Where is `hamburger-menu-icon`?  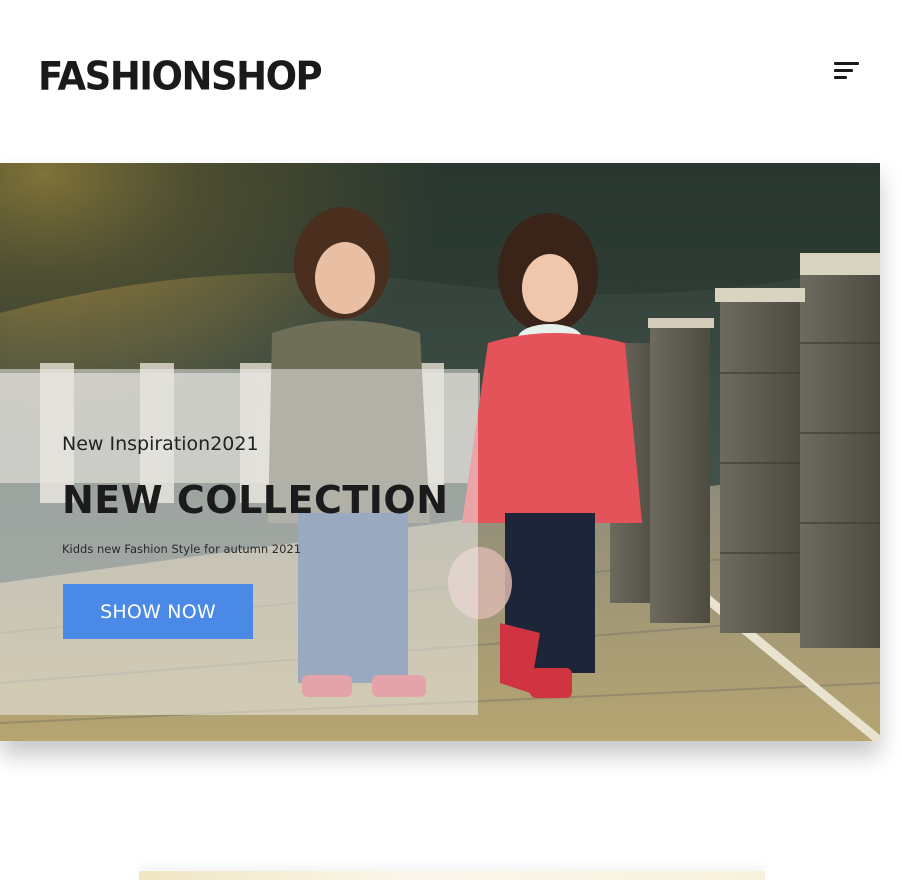 hamburger-menu-icon is located at coordinates (846, 71).